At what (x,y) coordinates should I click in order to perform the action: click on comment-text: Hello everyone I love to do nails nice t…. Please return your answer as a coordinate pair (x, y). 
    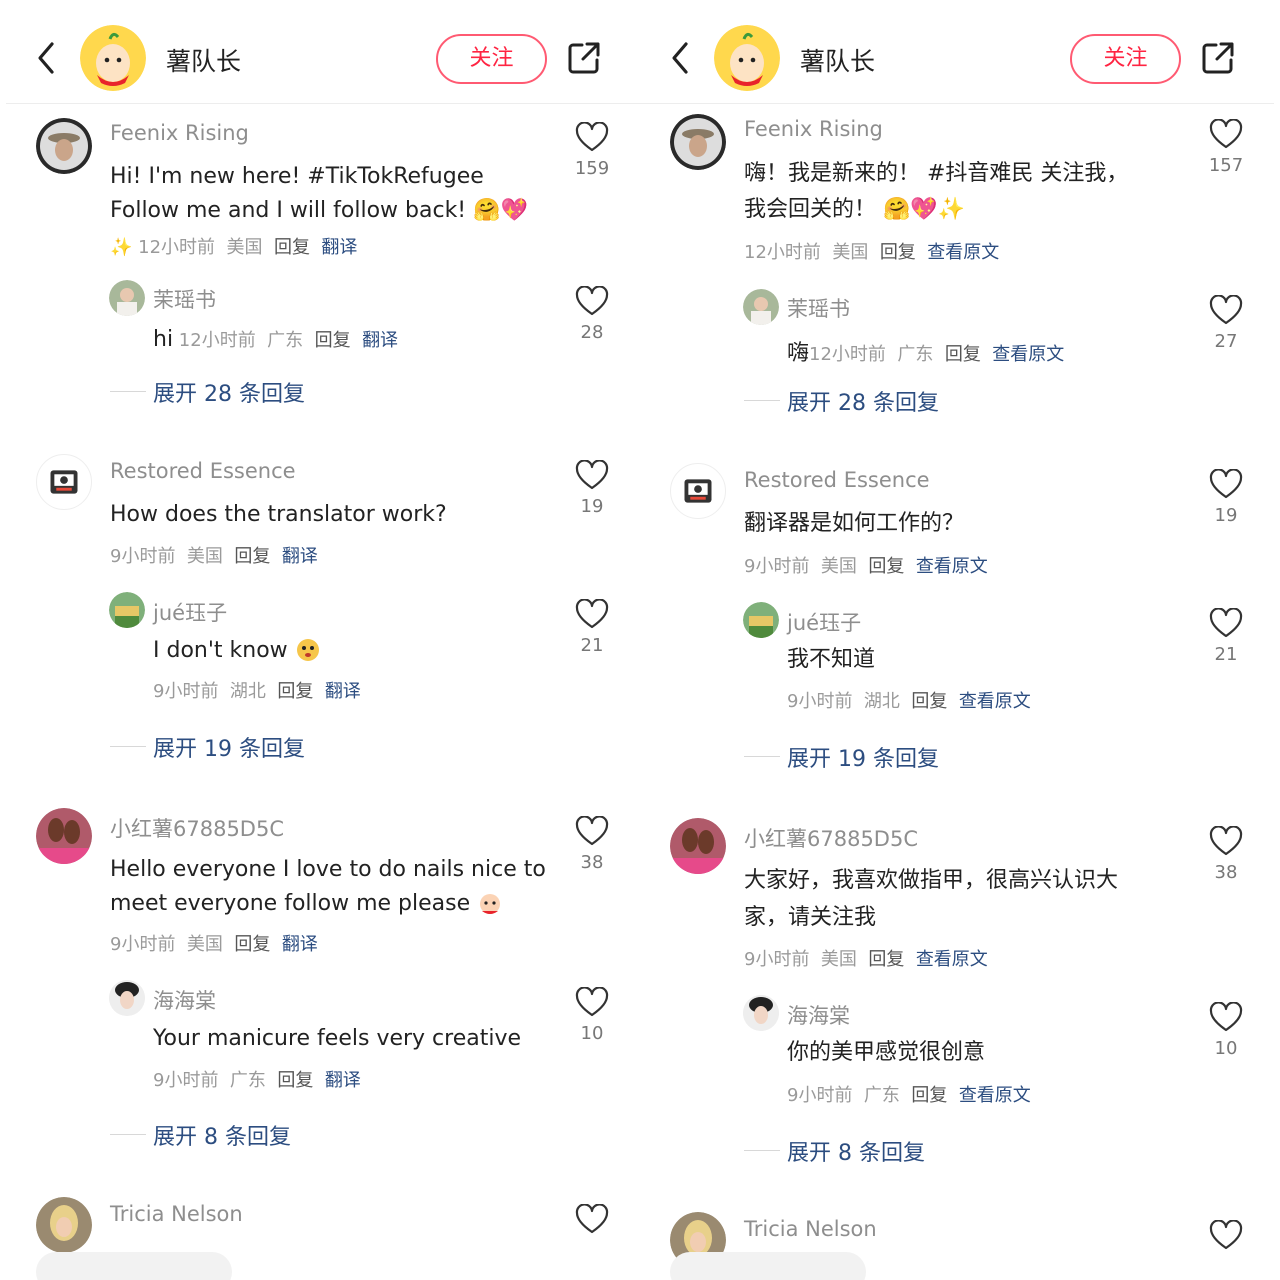
    Looking at the image, I should click on (335, 887).